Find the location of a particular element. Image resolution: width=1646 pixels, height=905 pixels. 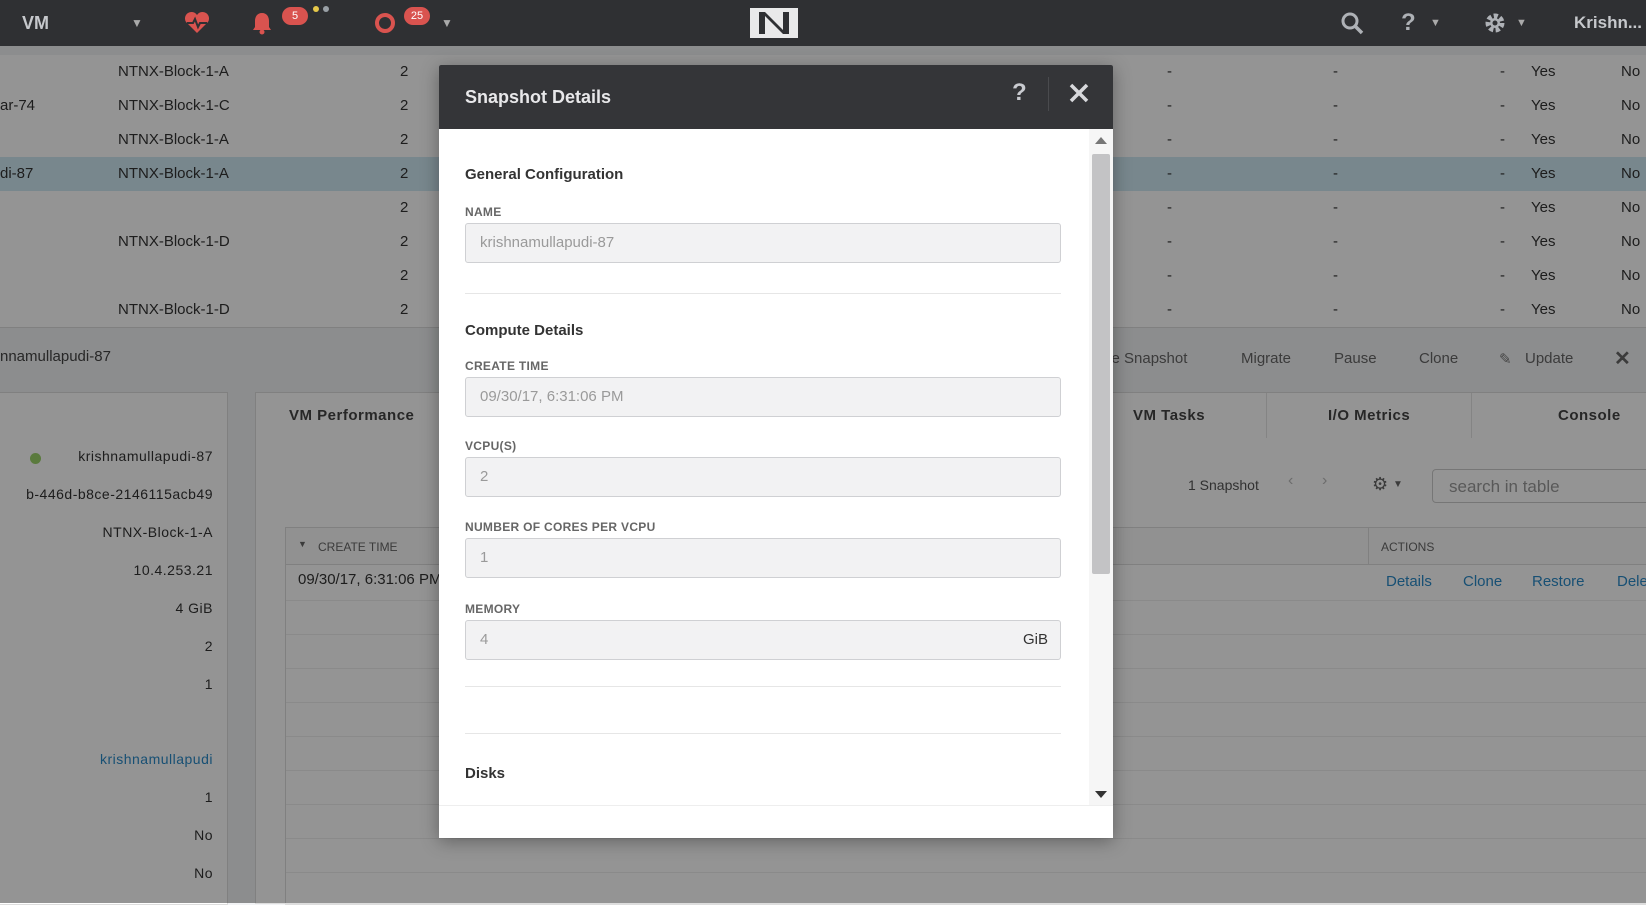

create-time-label: CREATE TIME is located at coordinates (507, 366).